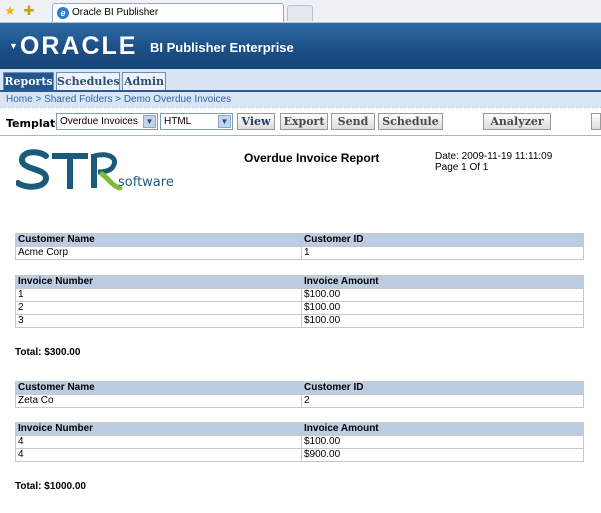  What do you see at coordinates (10, 11) in the screenshot?
I see `favorites-star-icon: ★` at bounding box center [10, 11].